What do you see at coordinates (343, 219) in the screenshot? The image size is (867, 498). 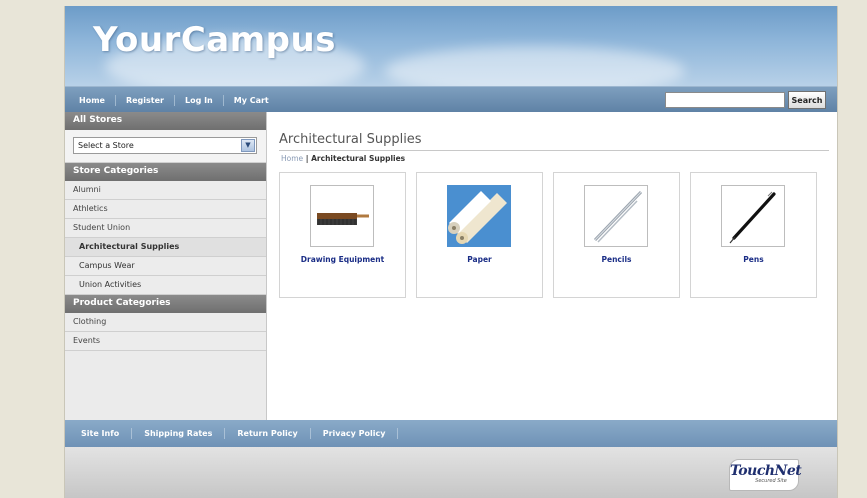 I see `brush-icon` at bounding box center [343, 219].